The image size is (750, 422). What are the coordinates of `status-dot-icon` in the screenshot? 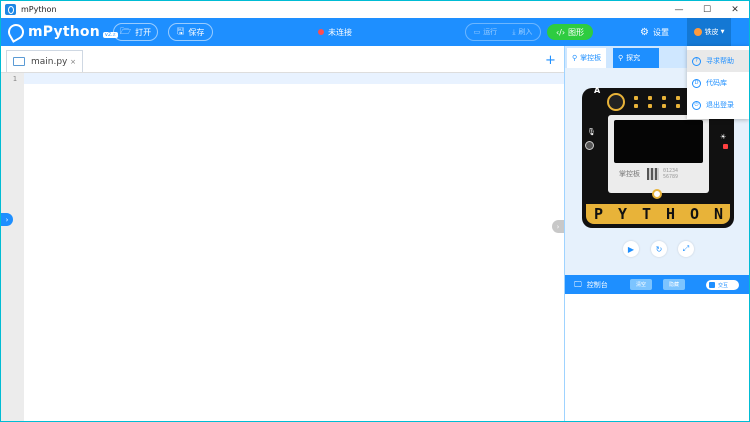 It's located at (321, 32).